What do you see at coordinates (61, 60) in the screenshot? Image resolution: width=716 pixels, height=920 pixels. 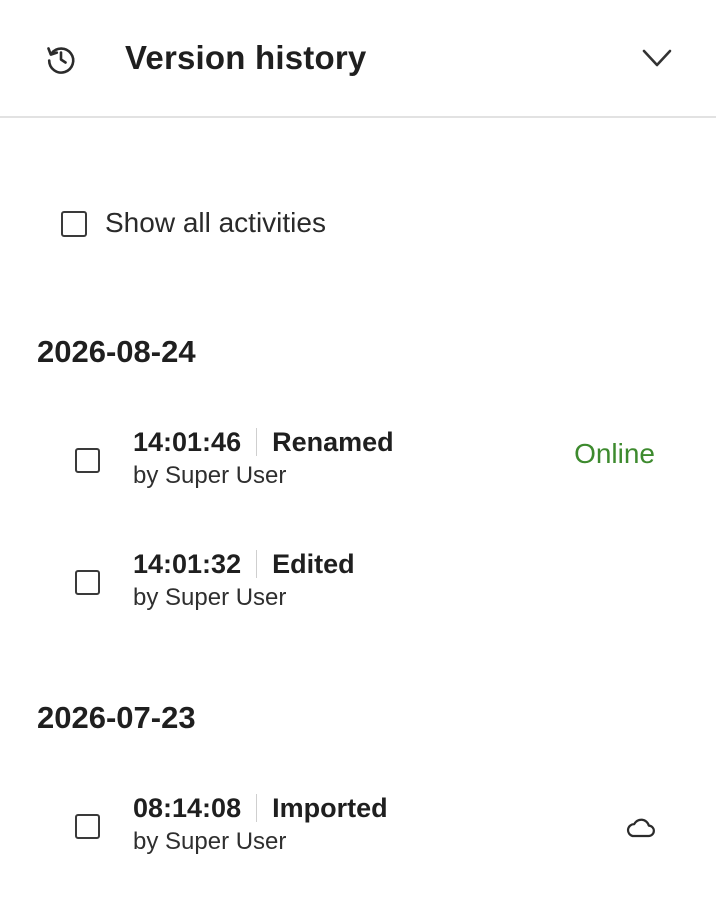 I see `history-icon` at bounding box center [61, 60].